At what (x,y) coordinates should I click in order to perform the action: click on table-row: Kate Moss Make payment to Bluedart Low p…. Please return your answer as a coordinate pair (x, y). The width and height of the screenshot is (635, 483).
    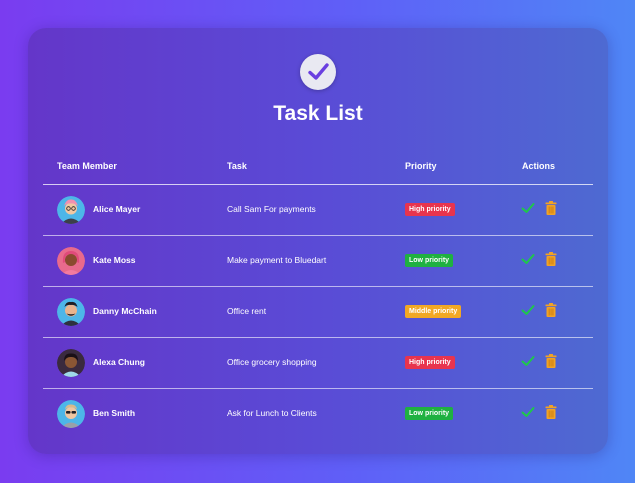
    Looking at the image, I should click on (318, 261).